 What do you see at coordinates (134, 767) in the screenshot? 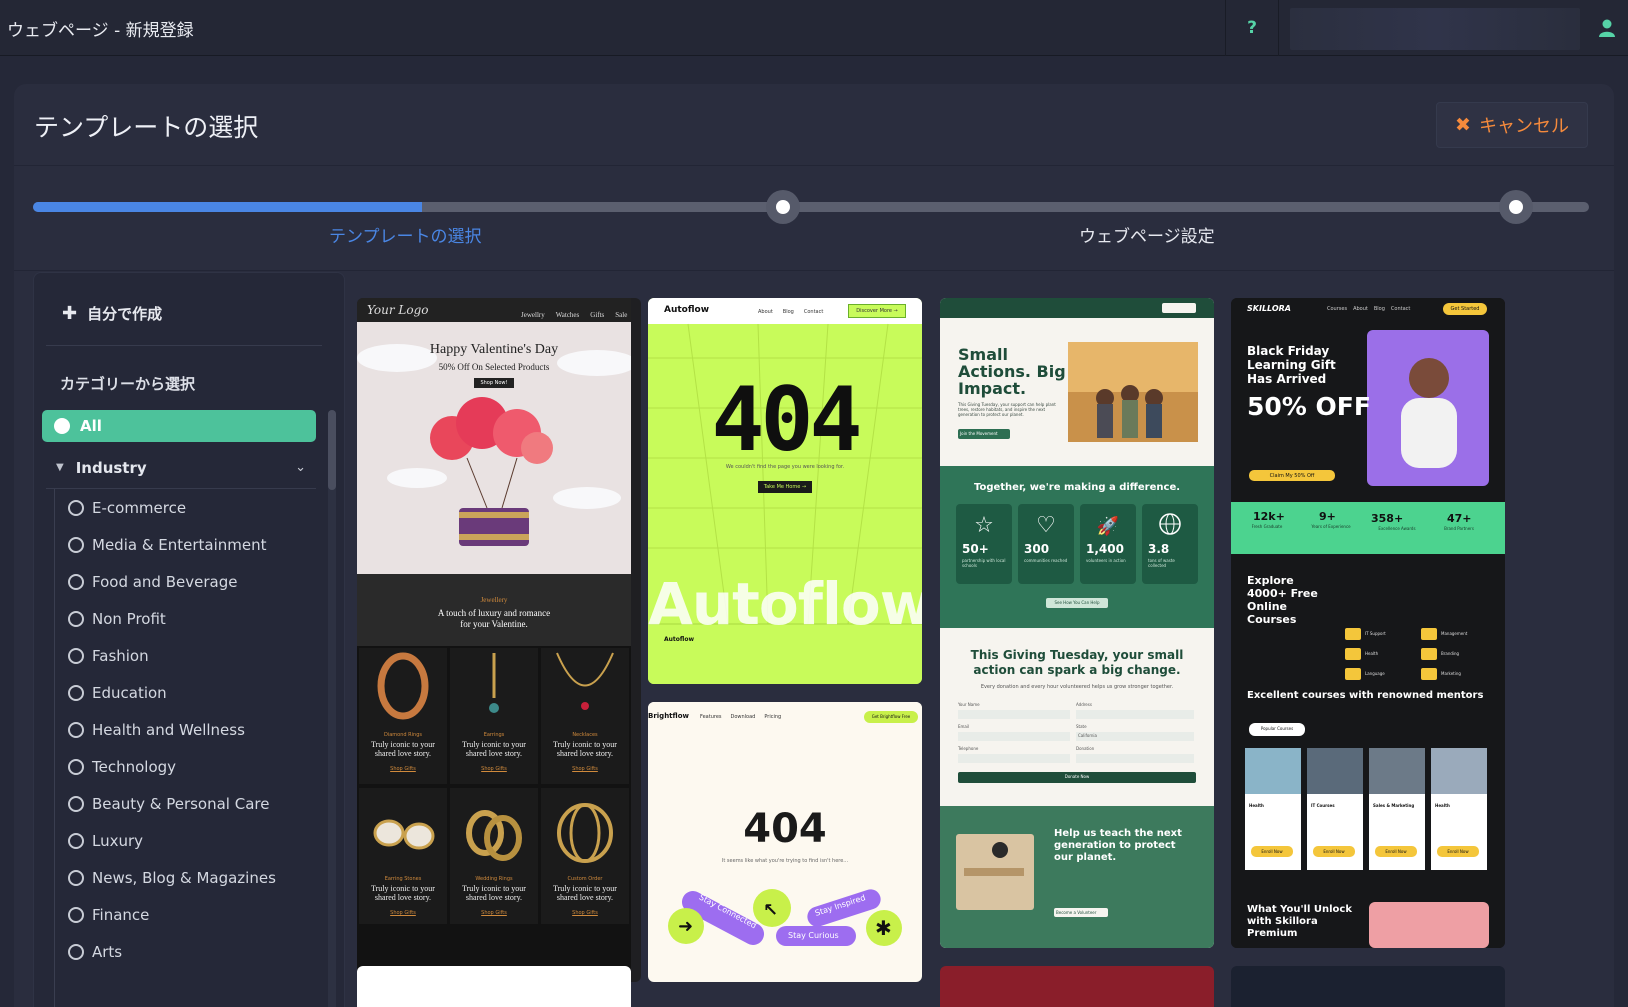
I see `category-option-label: Technology` at bounding box center [134, 767].